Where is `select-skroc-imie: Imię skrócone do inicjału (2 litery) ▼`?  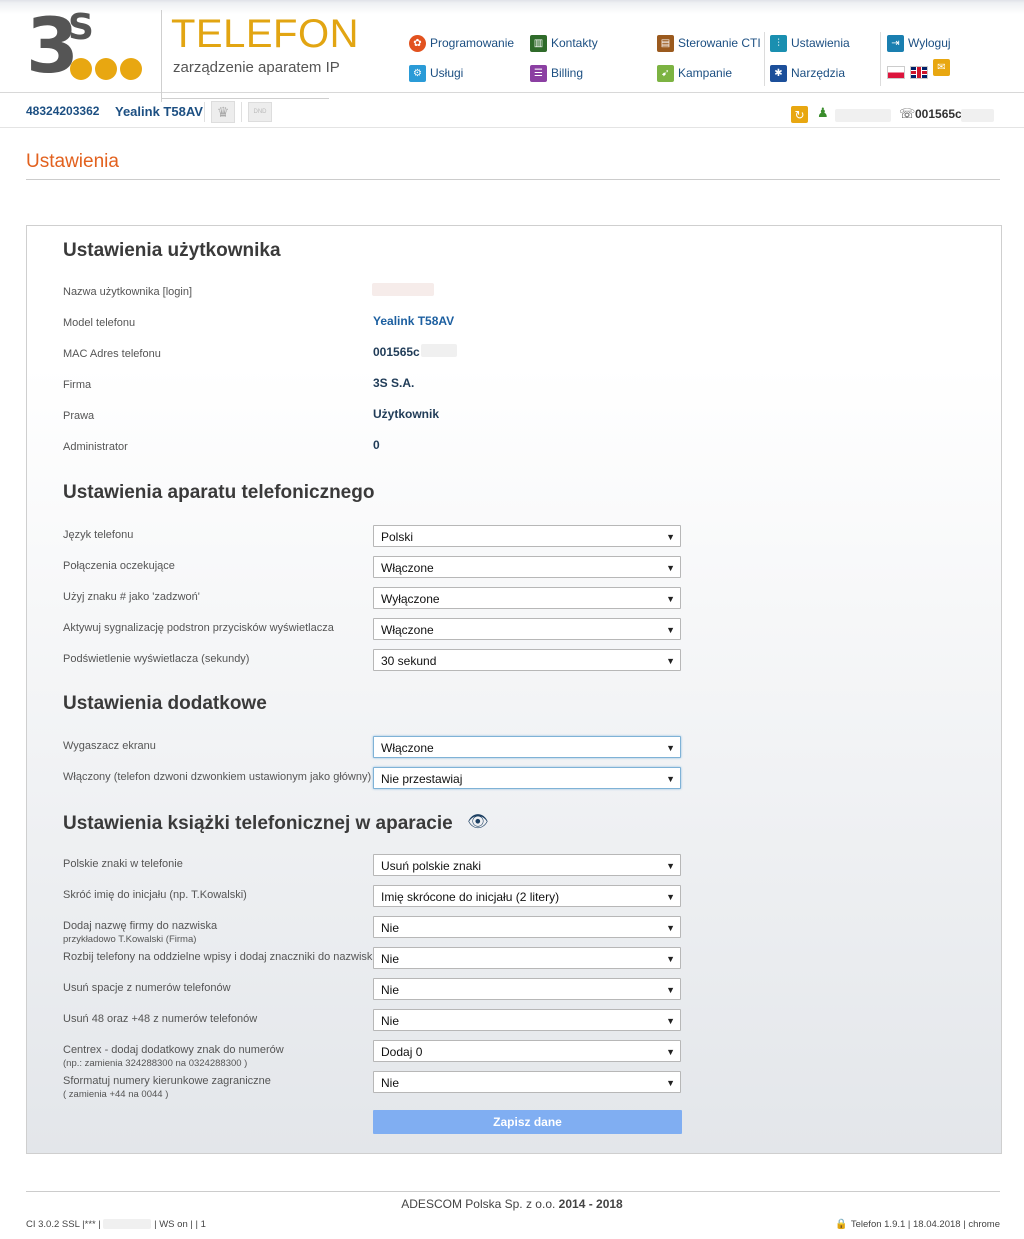
select-skroc-imie: Imię skrócone do inicjału (2 litery) ▼ is located at coordinates (527, 896).